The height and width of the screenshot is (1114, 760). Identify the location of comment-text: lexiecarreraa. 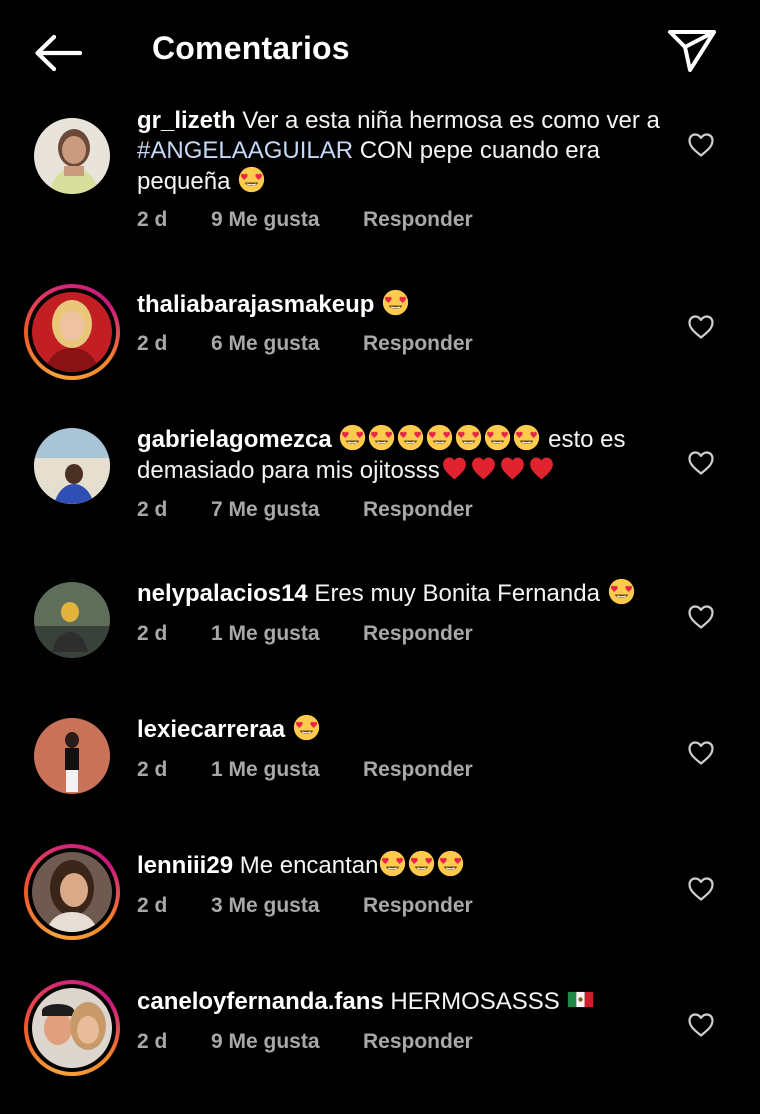
(401, 729).